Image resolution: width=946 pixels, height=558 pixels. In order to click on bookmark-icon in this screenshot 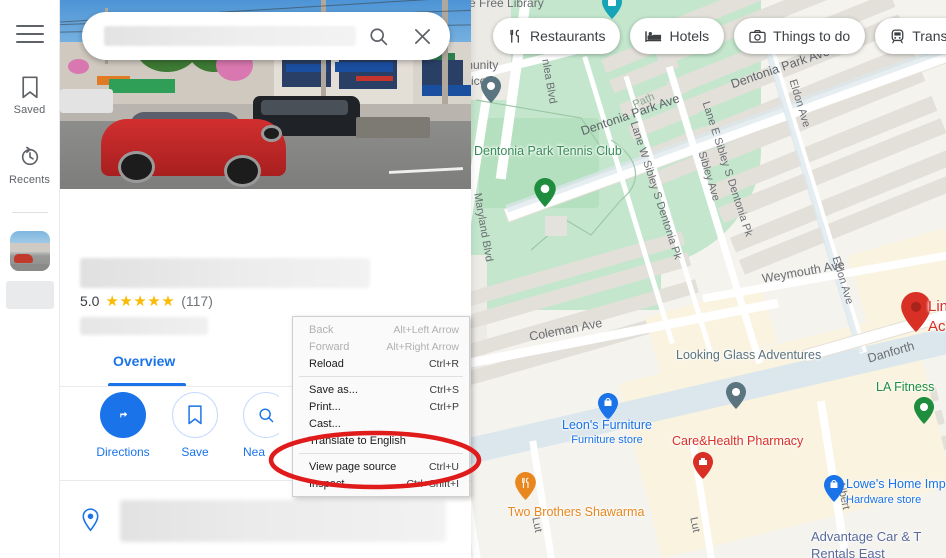, I will do `click(30, 87)`.